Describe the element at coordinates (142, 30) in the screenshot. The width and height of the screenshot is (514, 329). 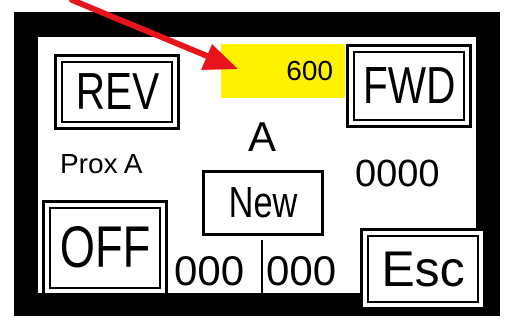
I see `annotation-arrow-shaft` at that location.